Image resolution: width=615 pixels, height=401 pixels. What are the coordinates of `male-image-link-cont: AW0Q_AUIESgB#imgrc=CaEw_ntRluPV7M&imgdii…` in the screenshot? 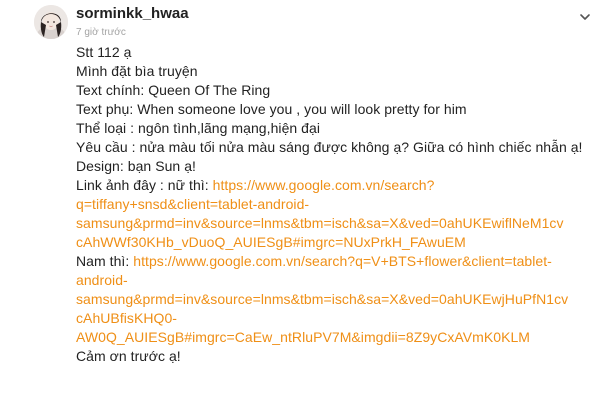 It's located at (338, 337).